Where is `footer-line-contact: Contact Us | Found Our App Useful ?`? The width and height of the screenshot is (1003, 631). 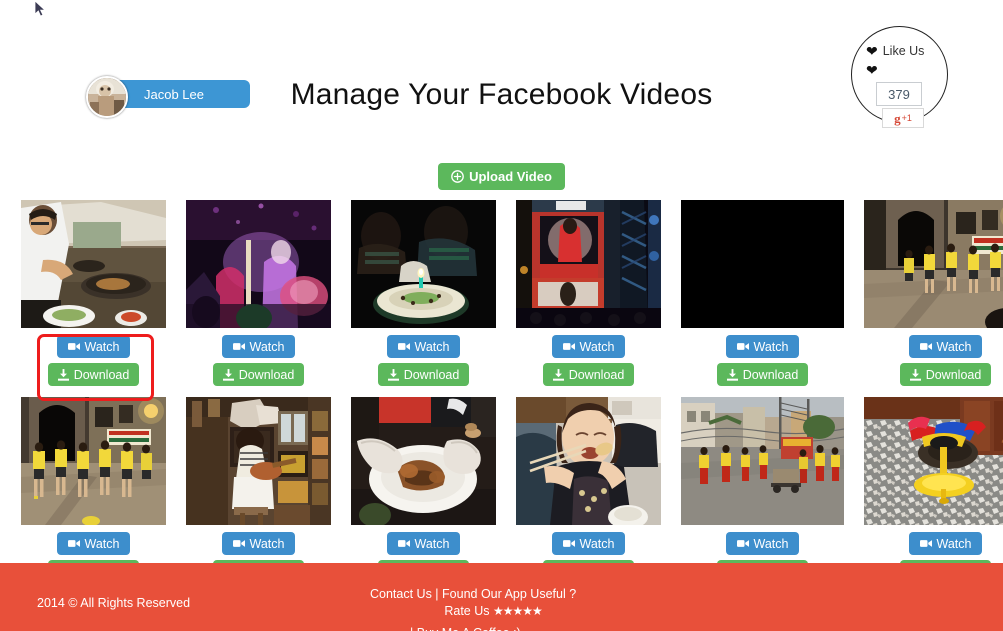
footer-line-contact: Contact Us | Found Our App Useful ? is located at coordinates (473, 594).